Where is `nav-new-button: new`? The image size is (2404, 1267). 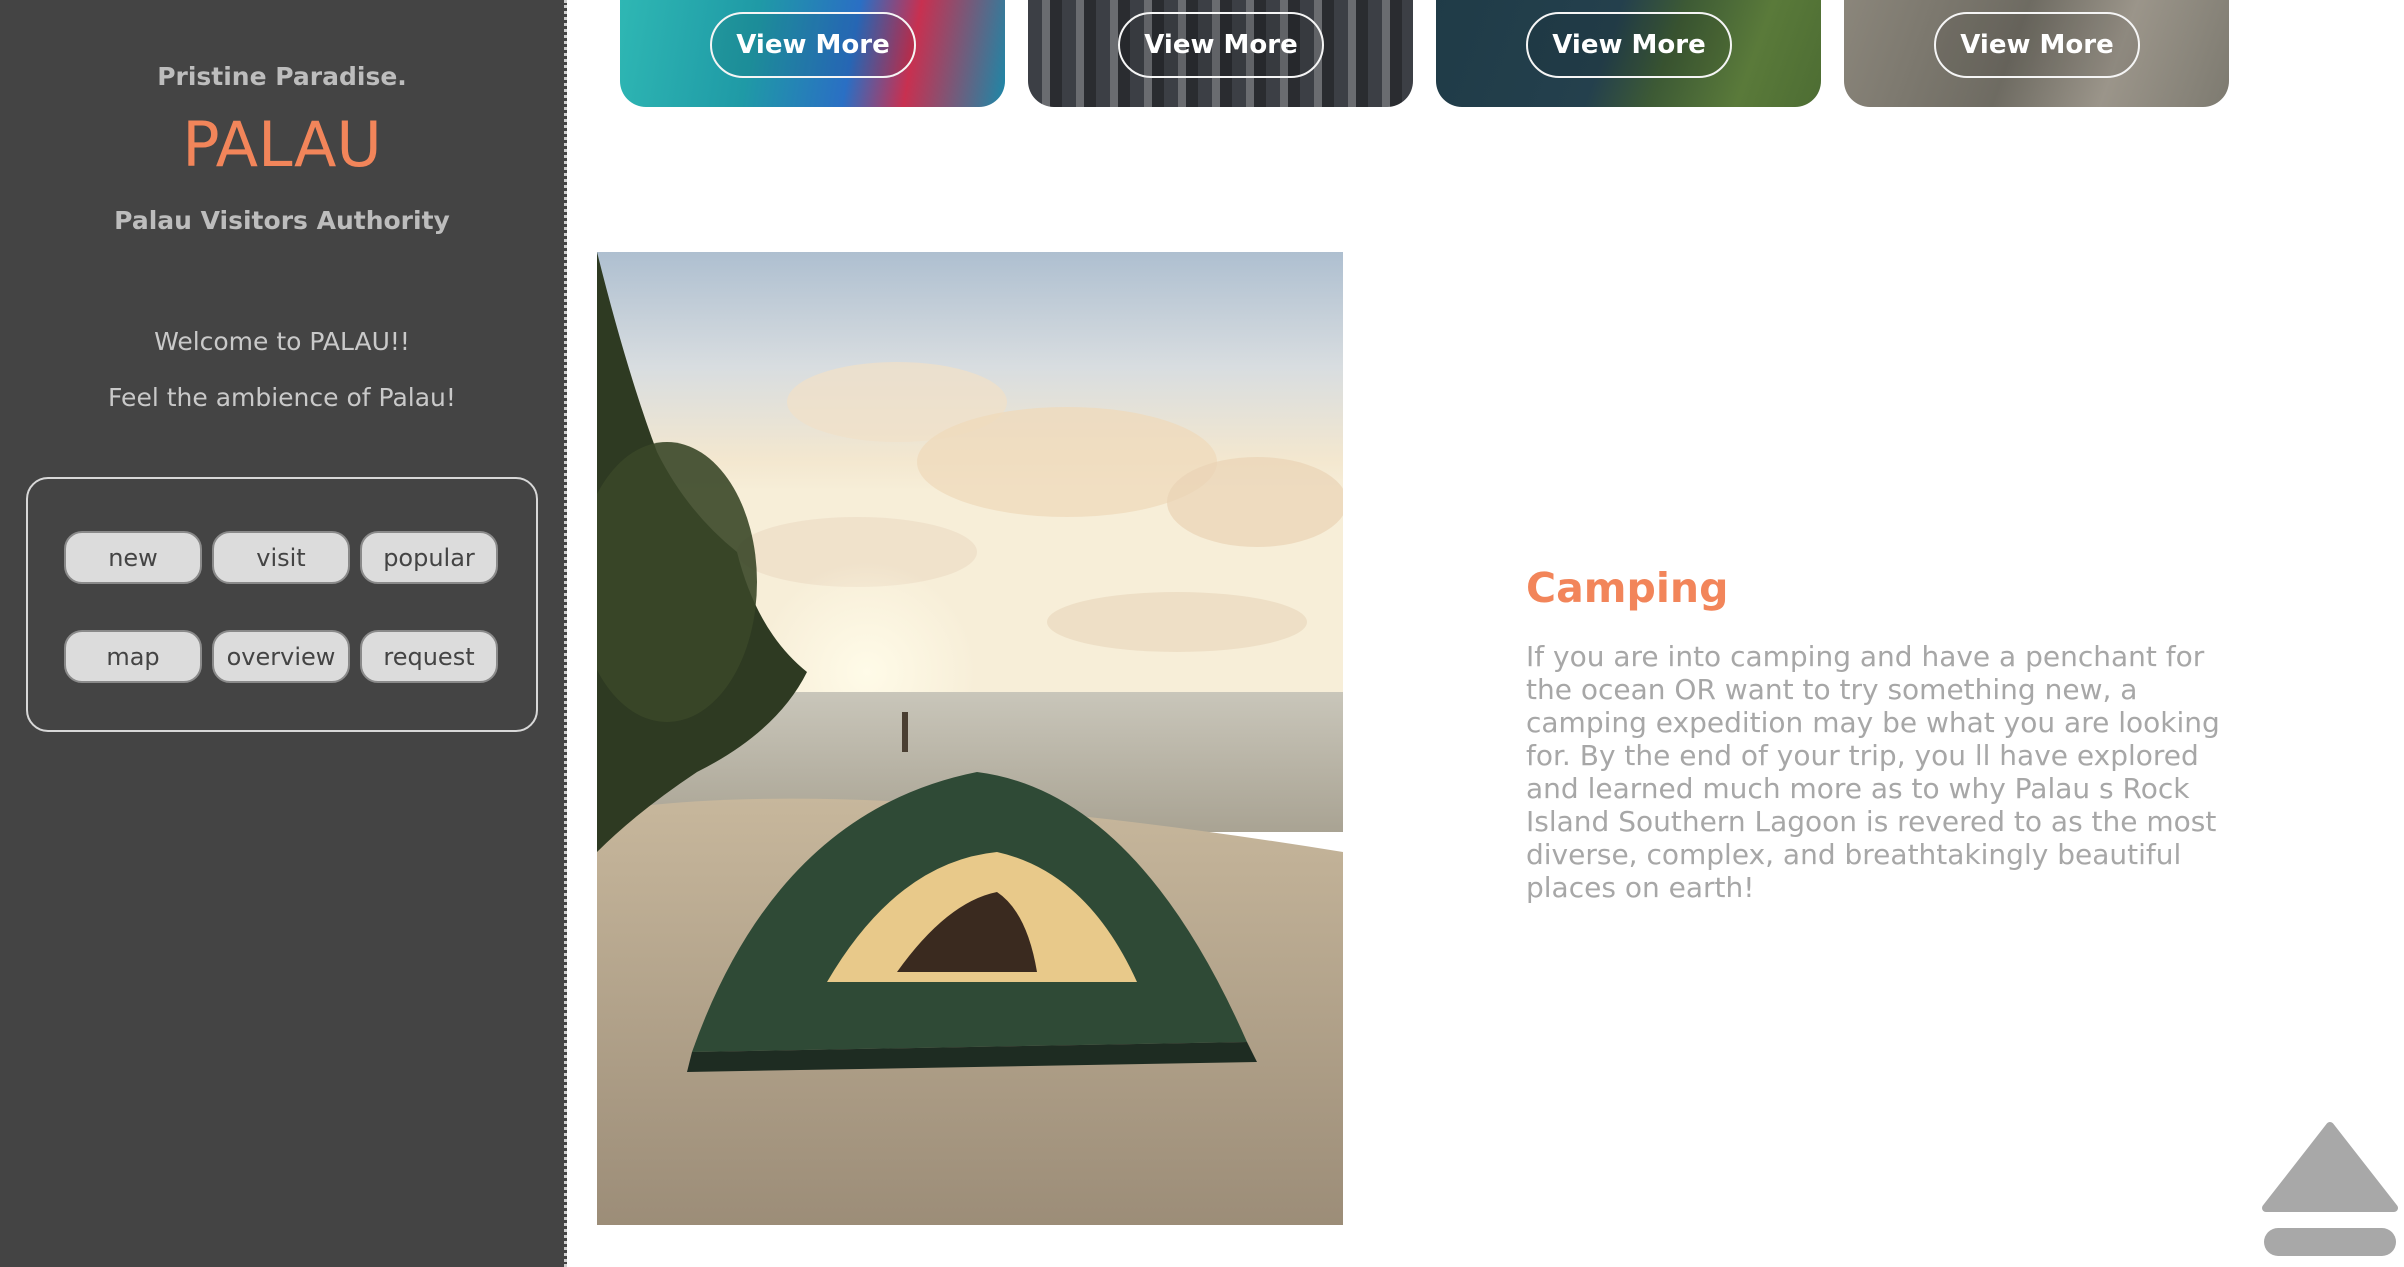 nav-new-button: new is located at coordinates (133, 557).